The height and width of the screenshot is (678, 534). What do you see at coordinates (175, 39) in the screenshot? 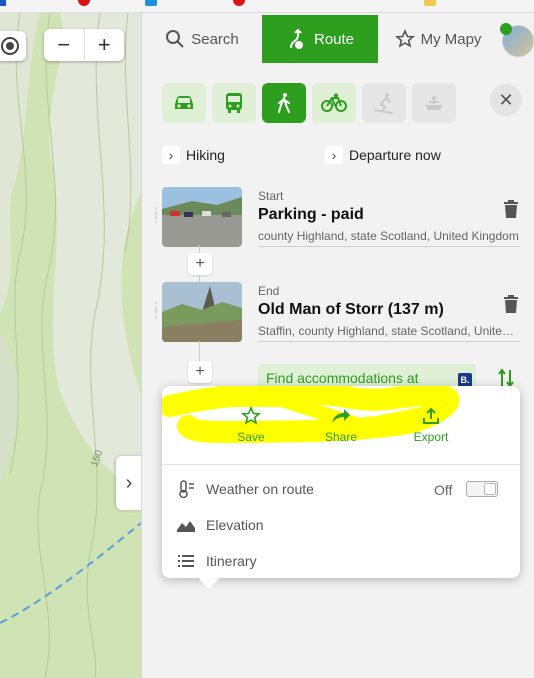
I see `search-icon` at bounding box center [175, 39].